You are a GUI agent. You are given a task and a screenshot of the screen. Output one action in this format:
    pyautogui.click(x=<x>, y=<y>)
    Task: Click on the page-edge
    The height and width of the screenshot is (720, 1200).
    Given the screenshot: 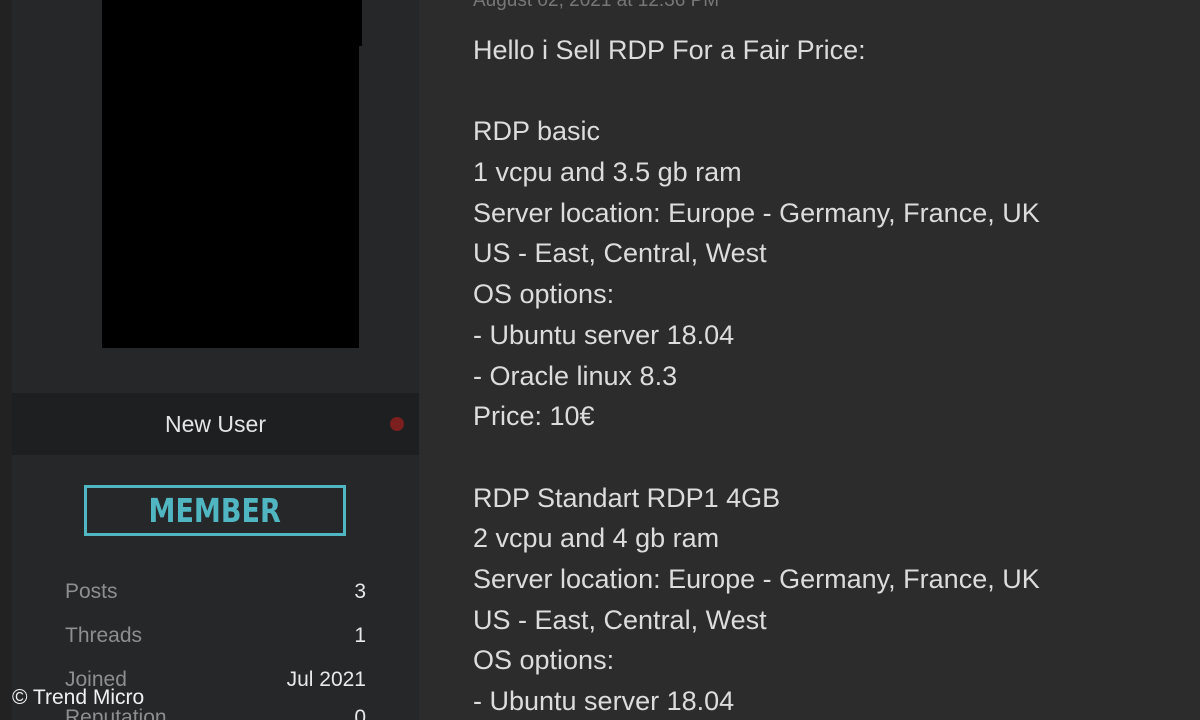 What is the action you would take?
    pyautogui.click(x=6, y=360)
    